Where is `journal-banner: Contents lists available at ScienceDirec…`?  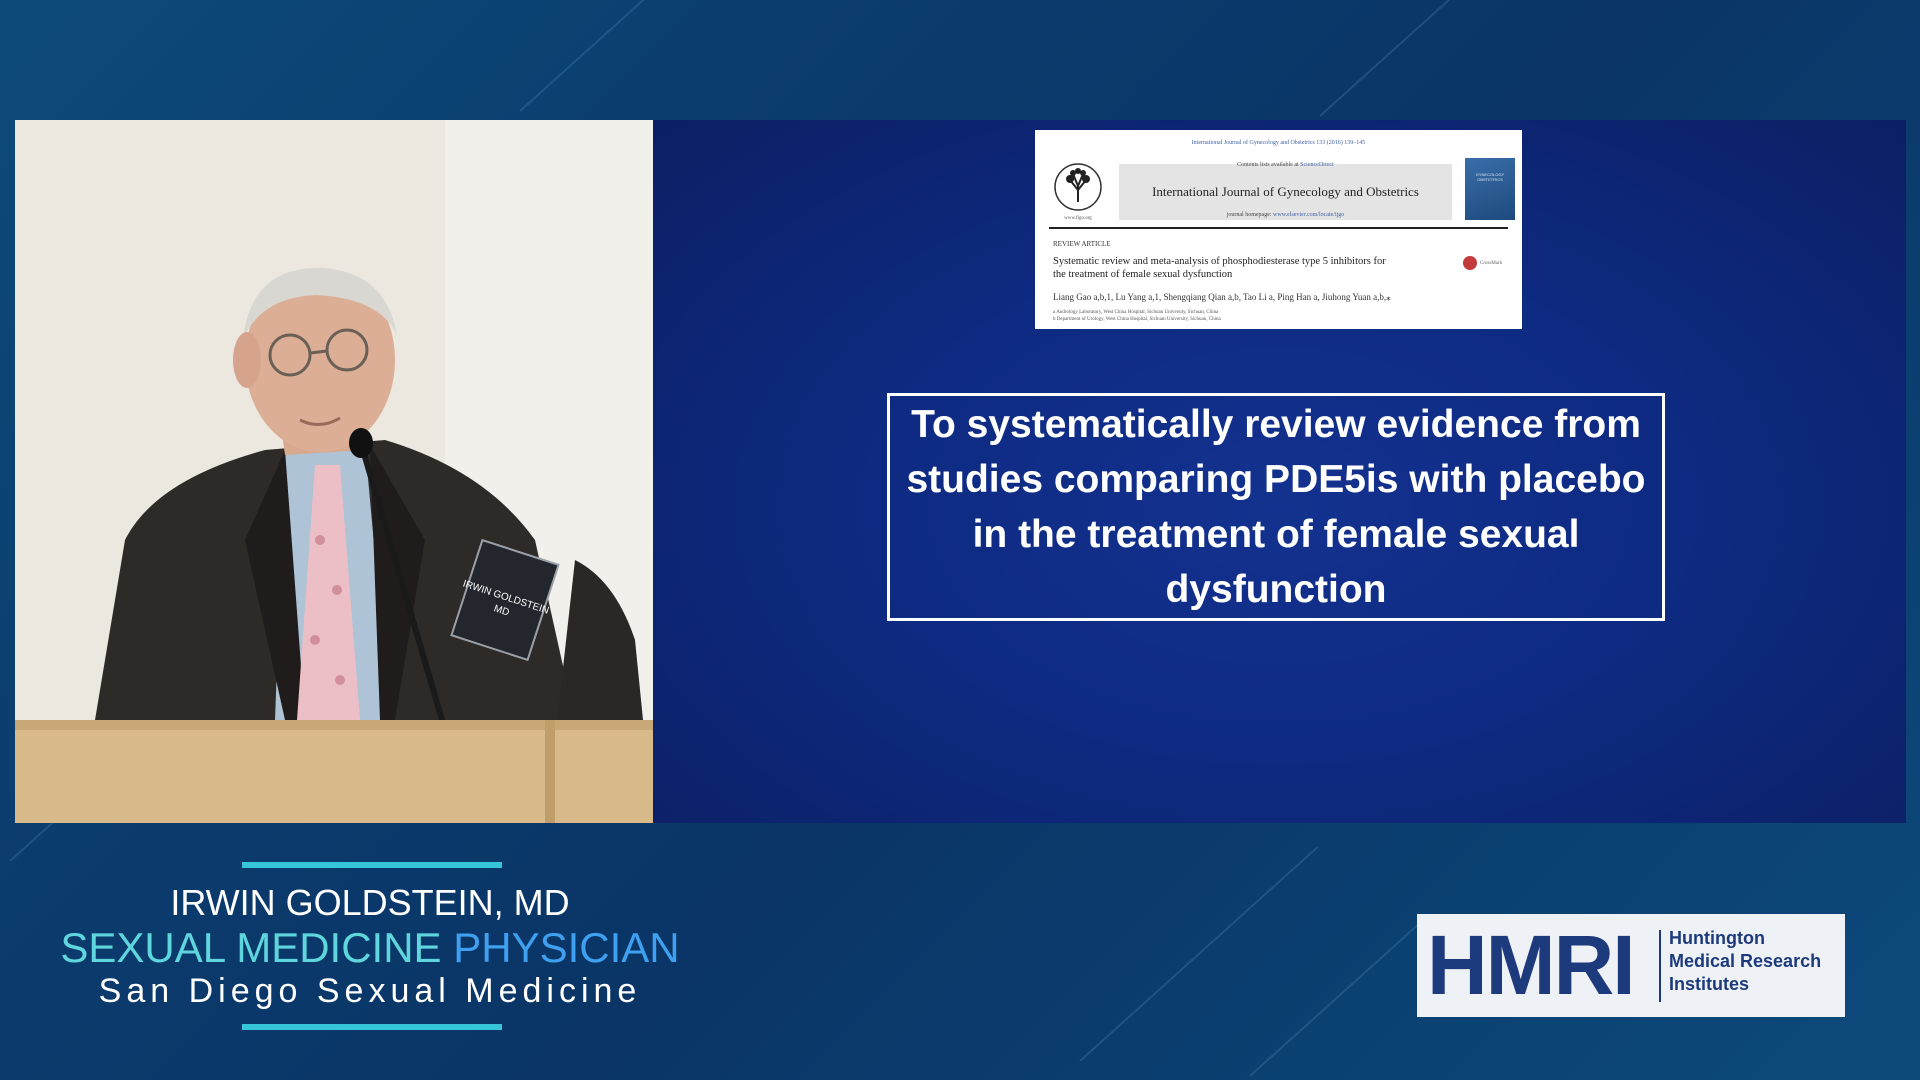 journal-banner: Contents lists available at ScienceDirec… is located at coordinates (1285, 191).